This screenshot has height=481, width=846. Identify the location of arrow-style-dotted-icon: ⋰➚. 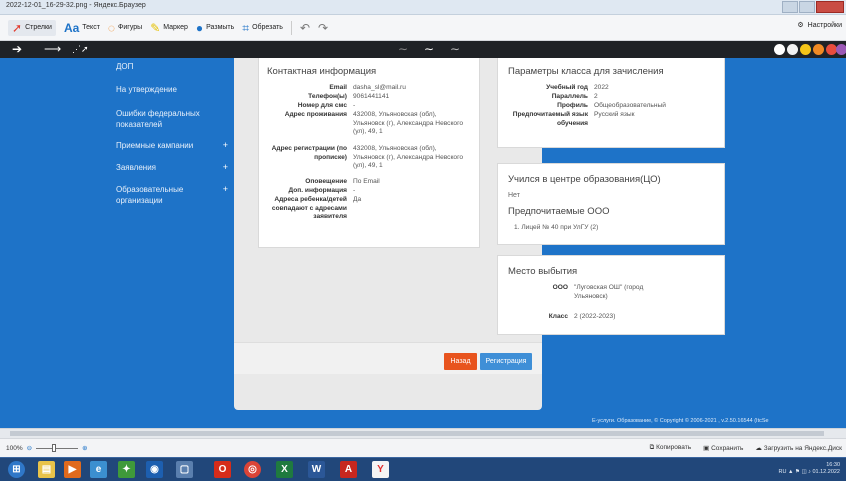
(80, 49).